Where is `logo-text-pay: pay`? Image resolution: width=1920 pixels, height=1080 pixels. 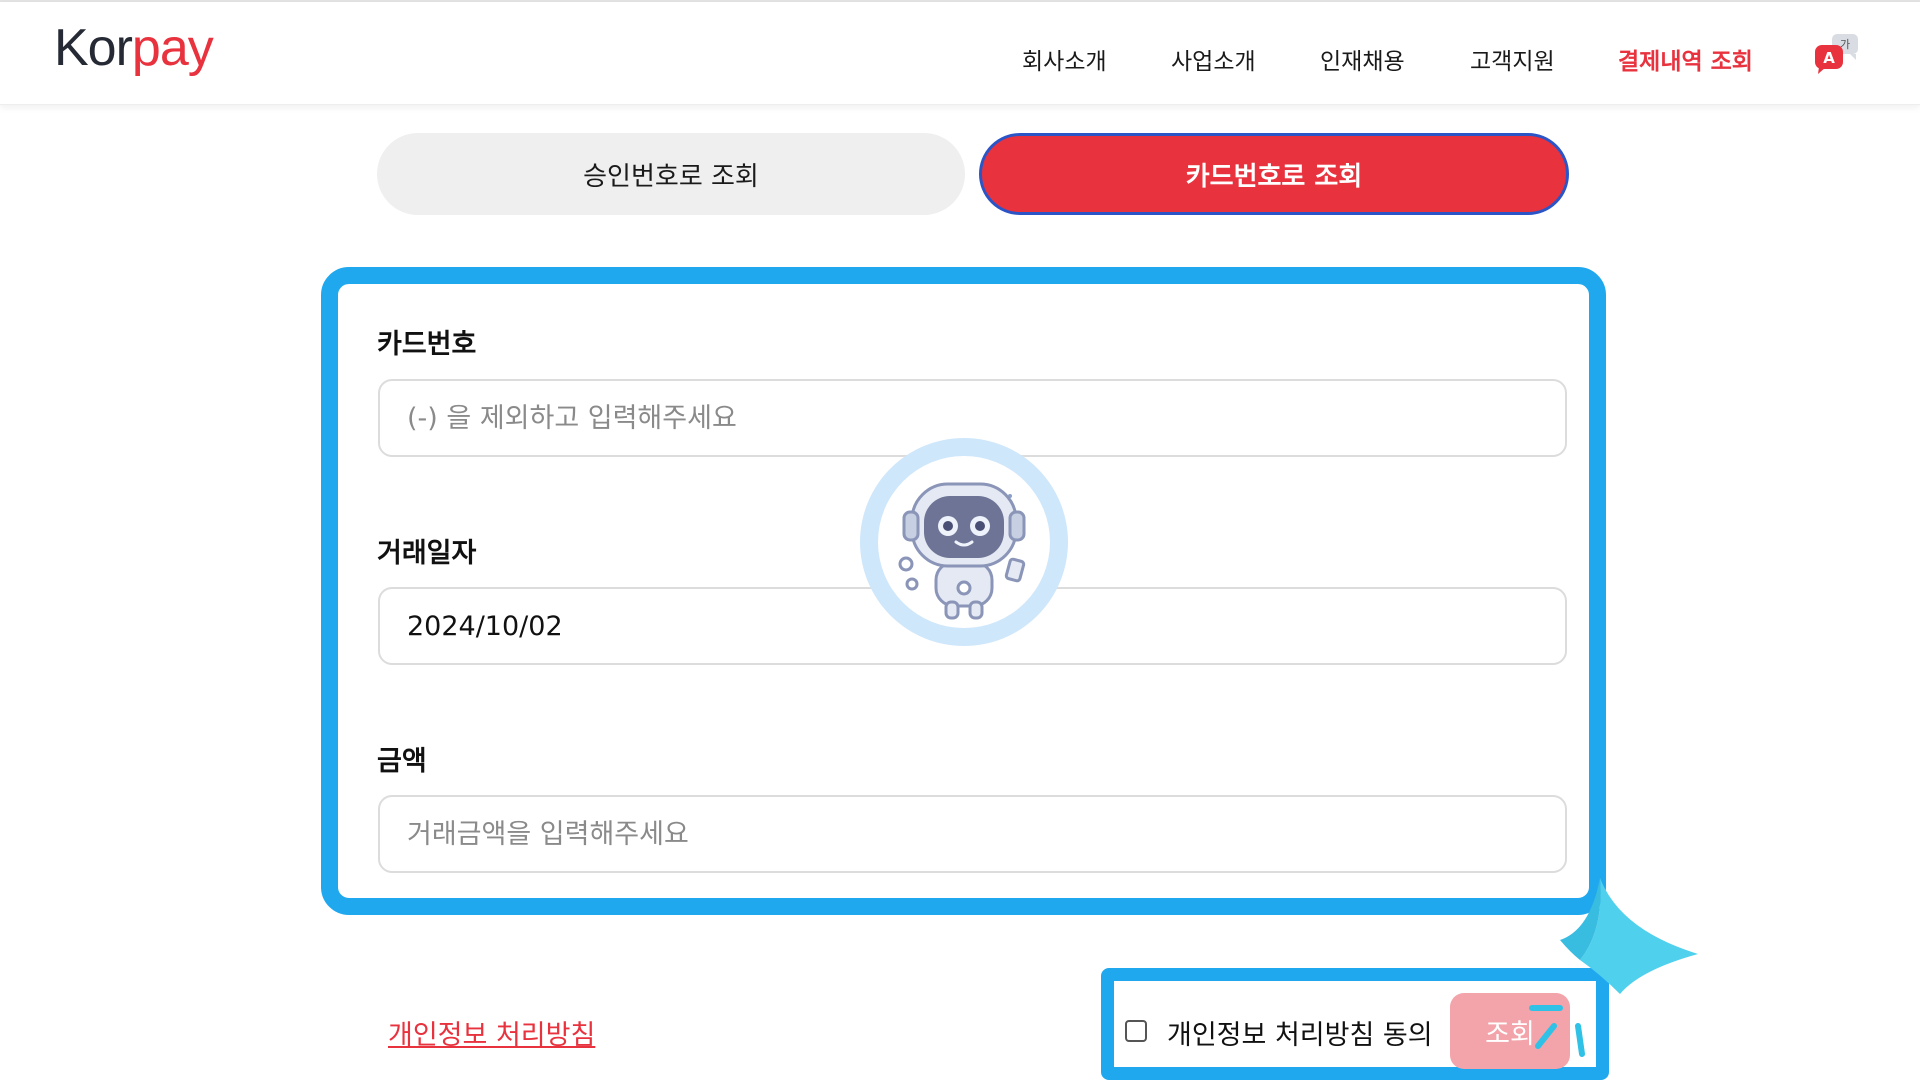 logo-text-pay: pay is located at coordinates (172, 48).